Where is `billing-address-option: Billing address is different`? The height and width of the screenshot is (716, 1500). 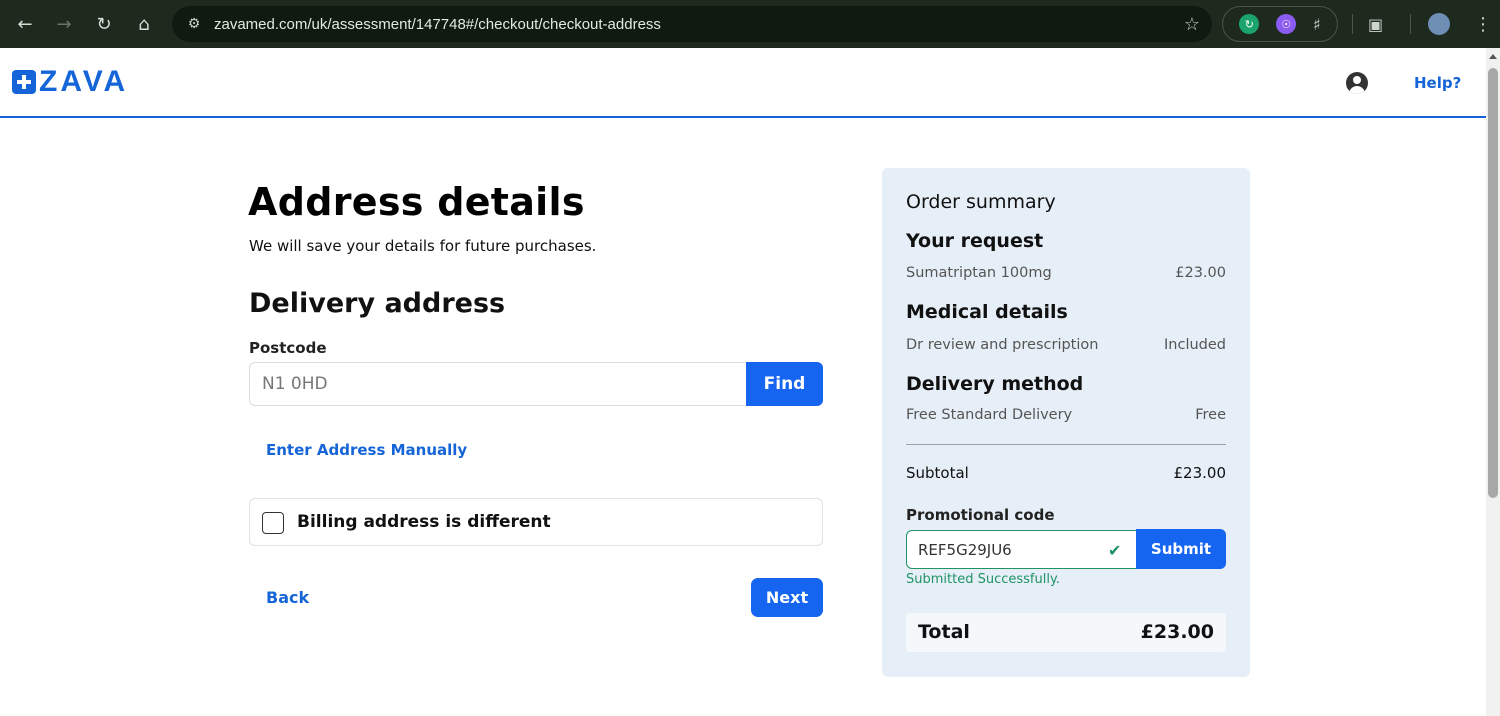 billing-address-option: Billing address is different is located at coordinates (536, 522).